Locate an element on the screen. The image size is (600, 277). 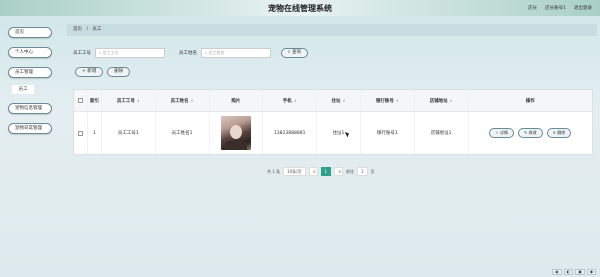
staff-name-label: 员工姓名 is located at coordinates (188, 53).